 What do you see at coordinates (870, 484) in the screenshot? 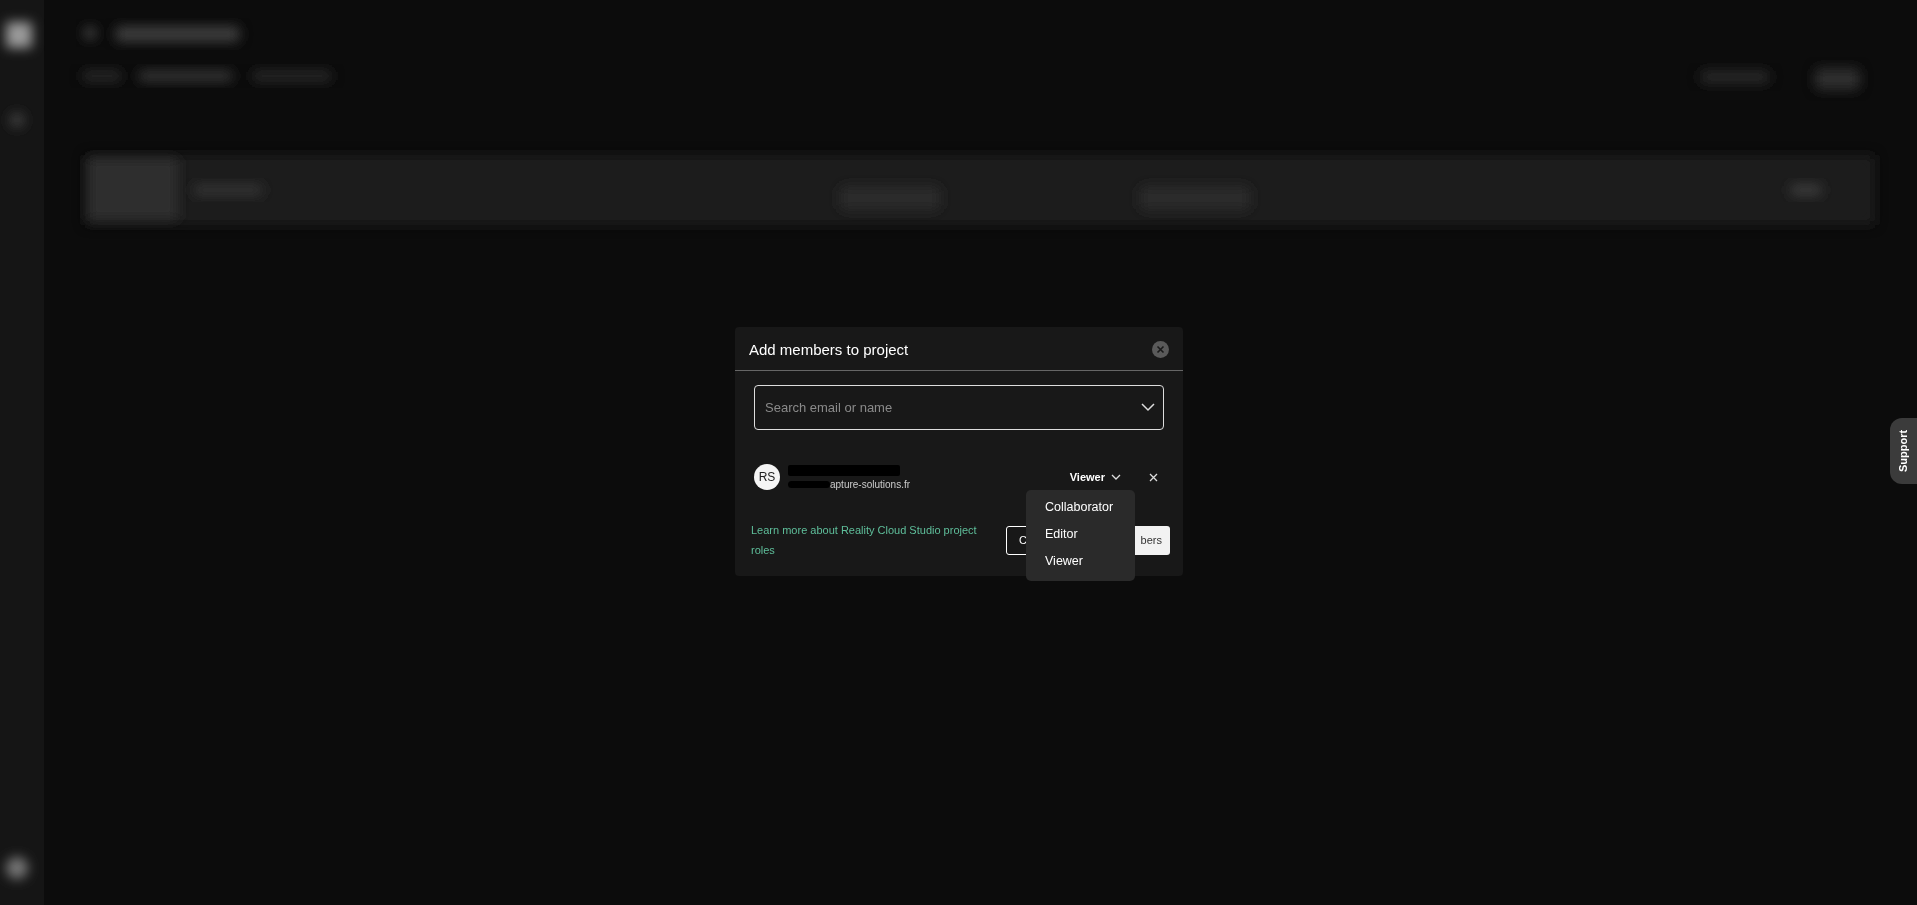
I see `member-email: apture-solutions.fr` at bounding box center [870, 484].